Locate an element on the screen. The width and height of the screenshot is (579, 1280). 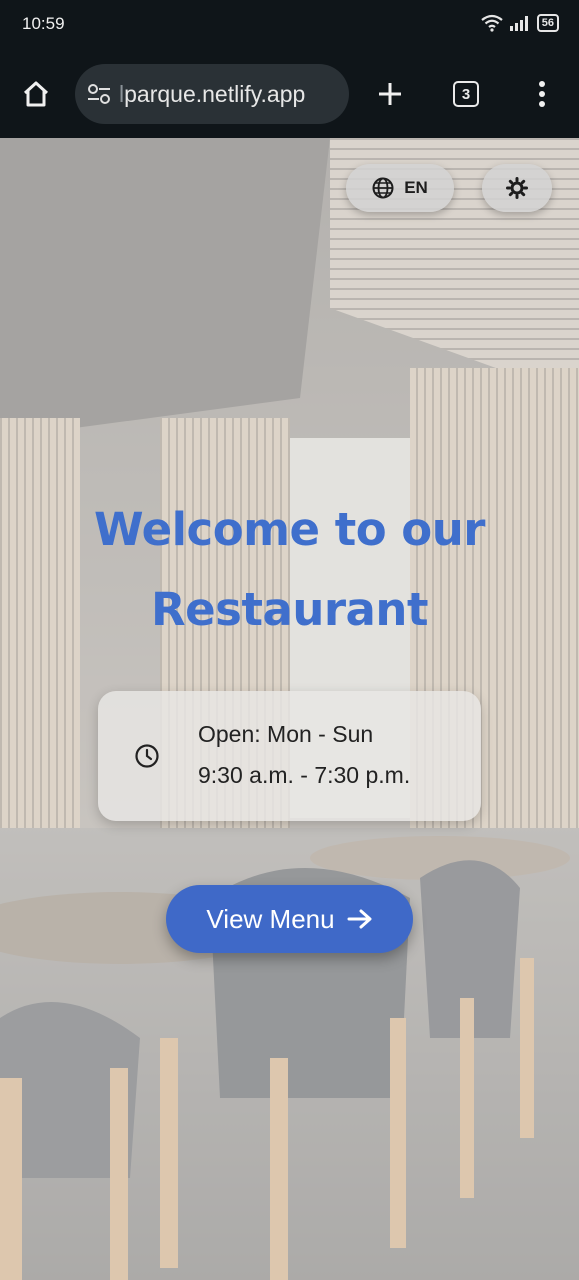
wifi-icon is located at coordinates (492, 23).